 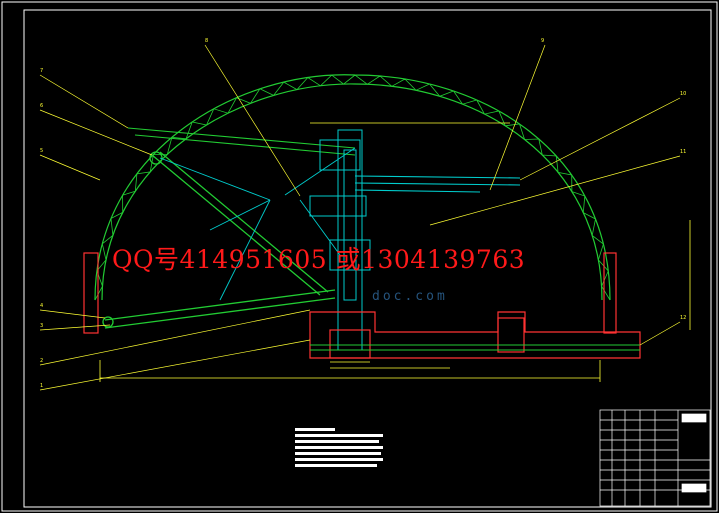 I want to click on callout-label: 7, so click(x=41, y=71).